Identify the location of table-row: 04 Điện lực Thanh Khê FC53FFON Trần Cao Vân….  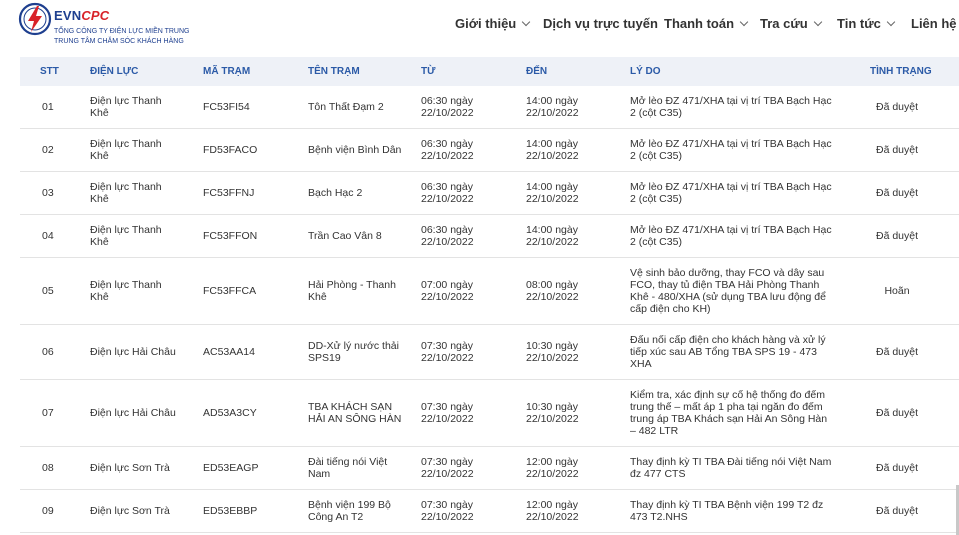
(489, 236).